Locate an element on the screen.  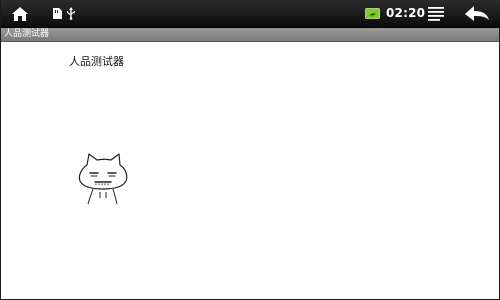
menu-button is located at coordinates (436, 13).